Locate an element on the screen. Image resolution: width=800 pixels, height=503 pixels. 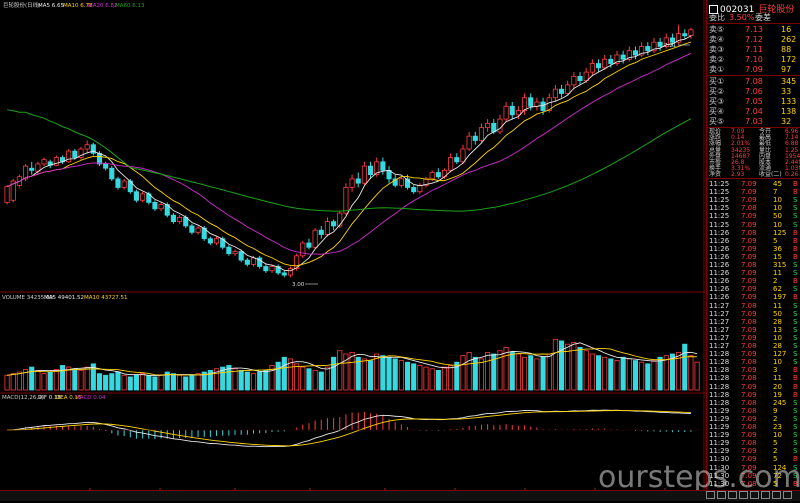
ask-price: 7.12 is located at coordinates (754, 39).